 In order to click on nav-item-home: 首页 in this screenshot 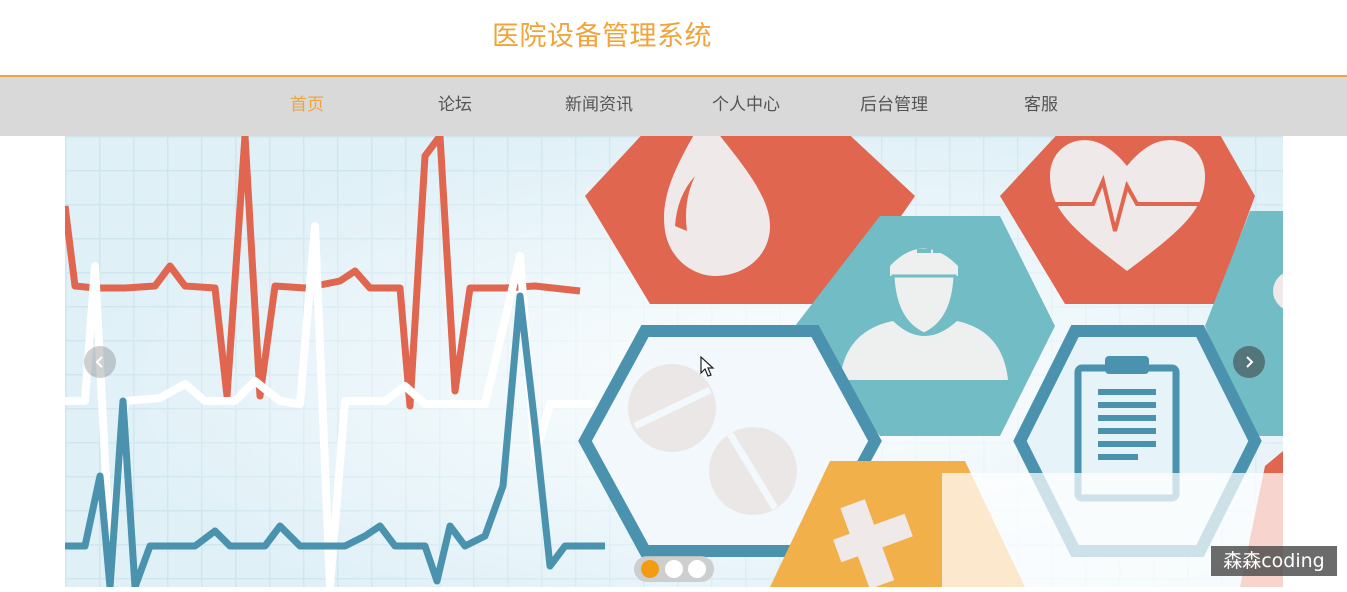, I will do `click(307, 106)`.